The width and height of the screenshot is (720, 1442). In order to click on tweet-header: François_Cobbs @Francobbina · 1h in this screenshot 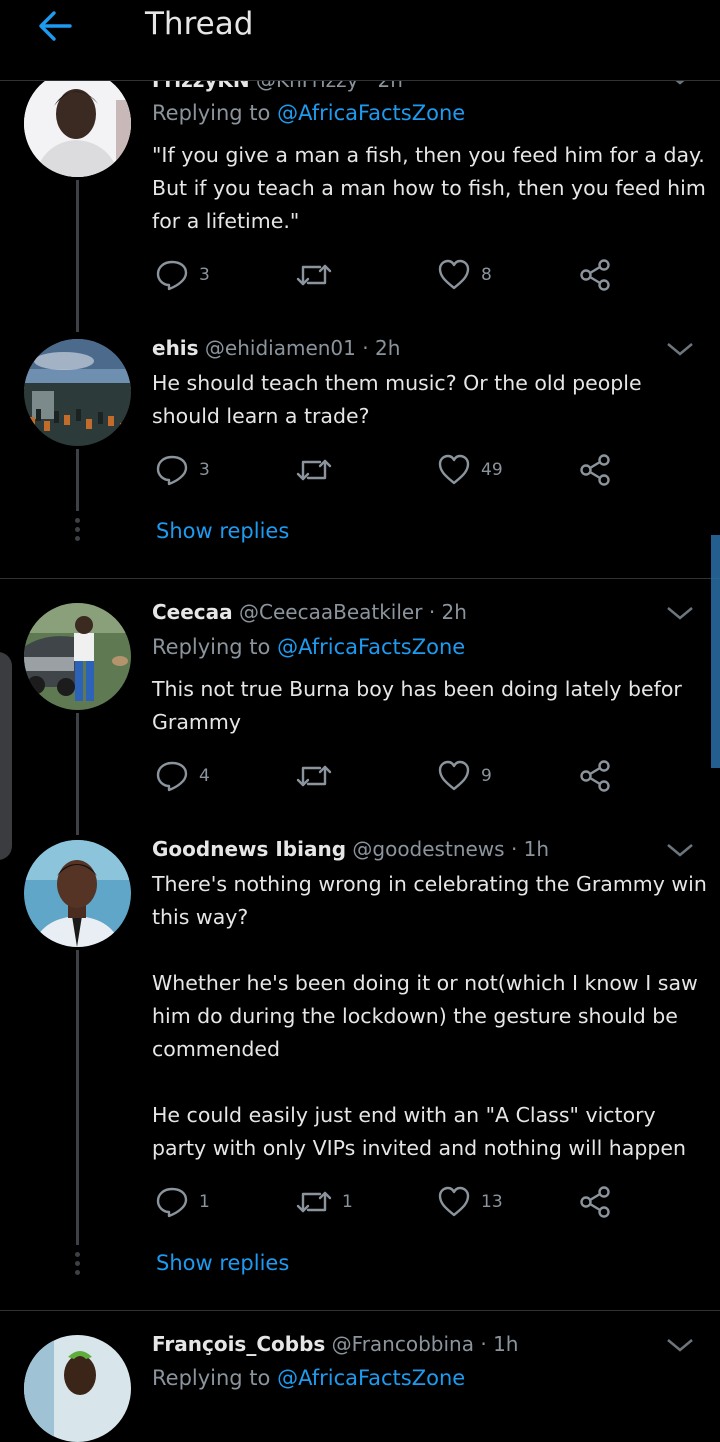, I will do `click(335, 1344)`.